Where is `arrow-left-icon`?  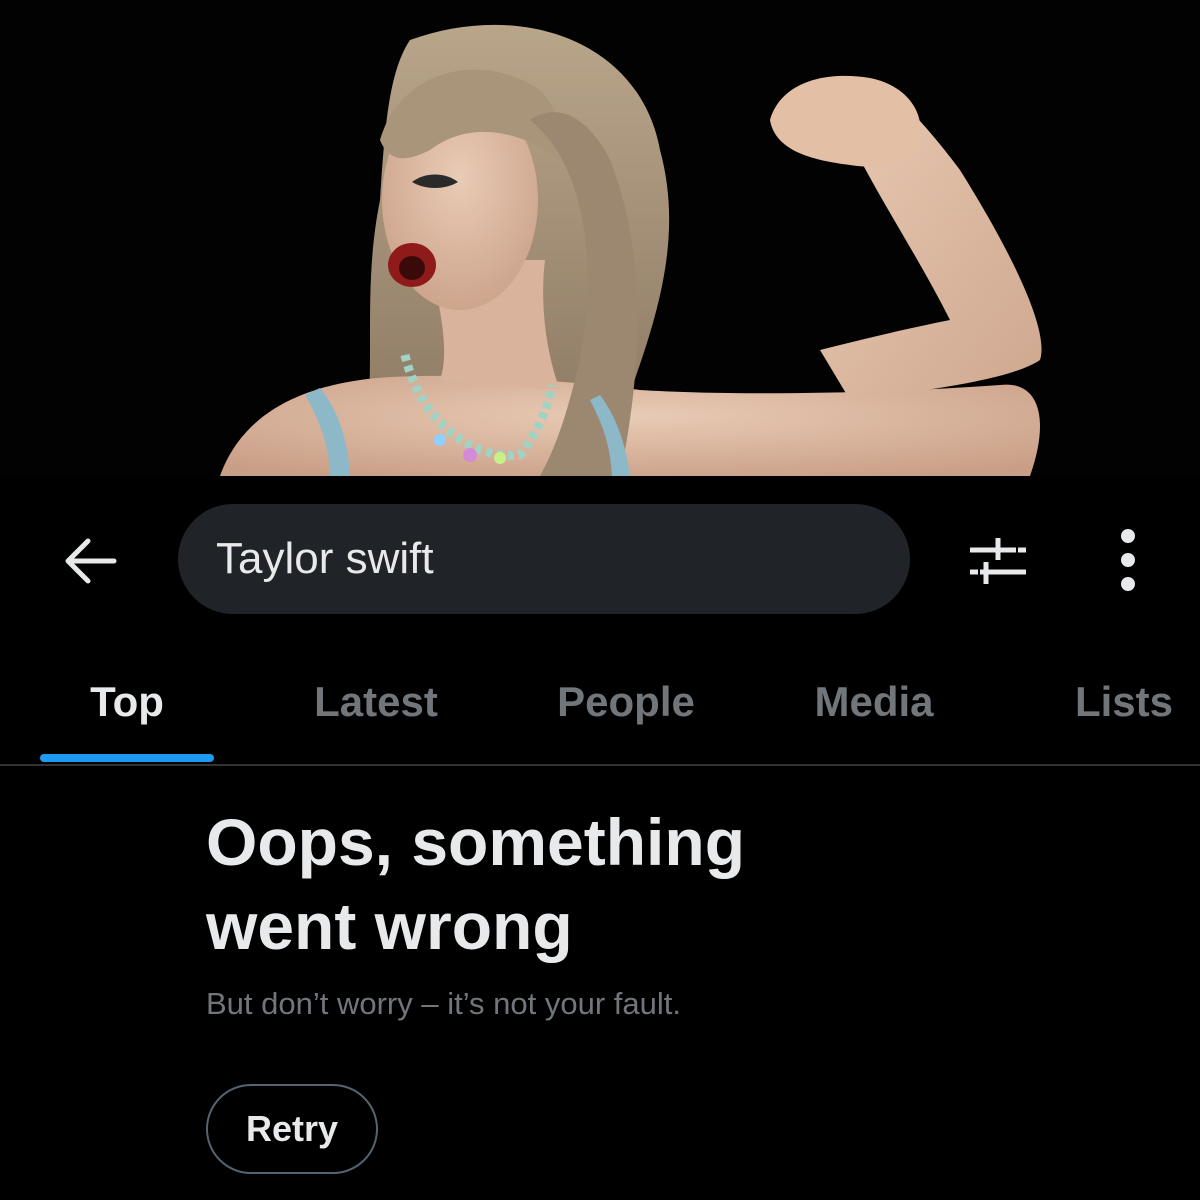 arrow-left-icon is located at coordinates (91, 561).